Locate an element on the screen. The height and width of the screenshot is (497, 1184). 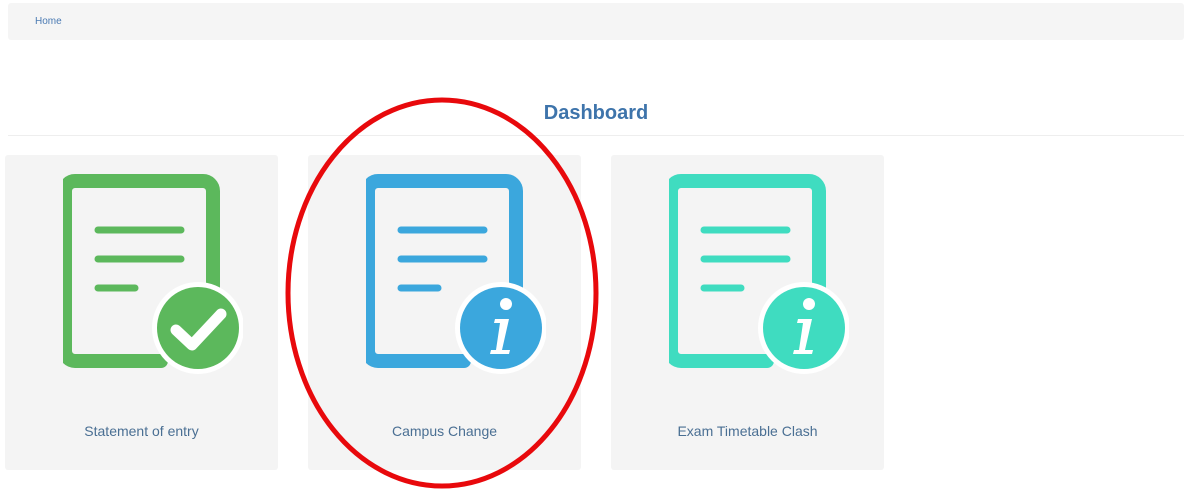
tile-label: Statement of entry is located at coordinates (141, 431).